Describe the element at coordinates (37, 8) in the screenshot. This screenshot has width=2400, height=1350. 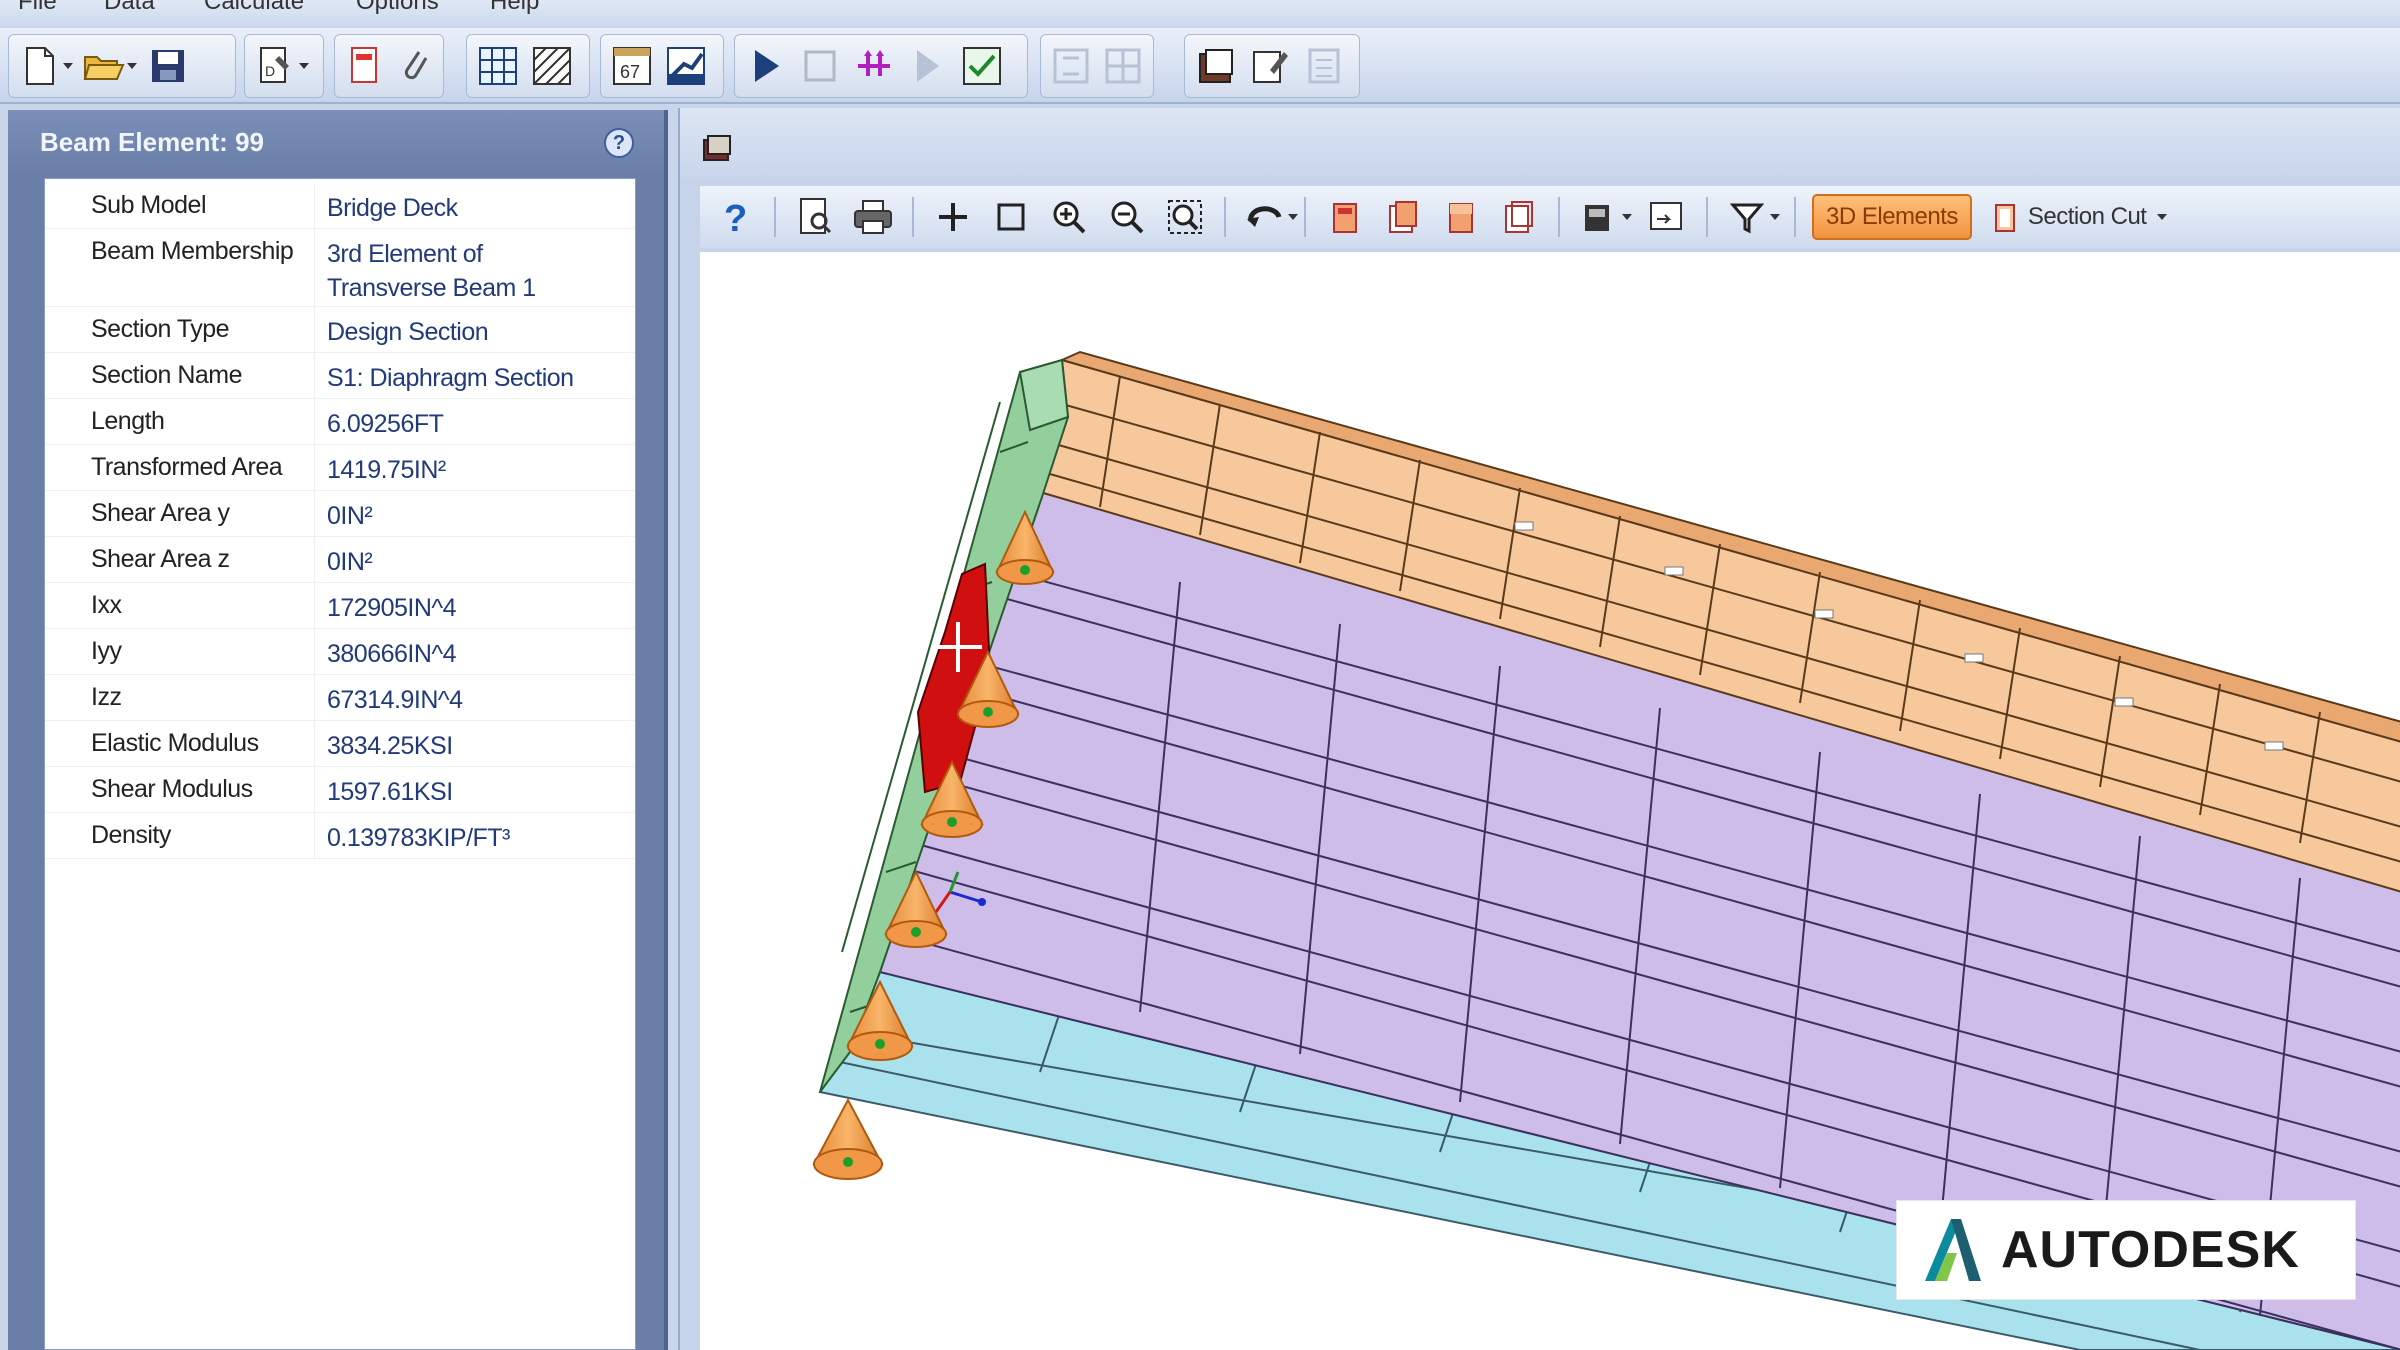
I see `menu-file: File` at that location.